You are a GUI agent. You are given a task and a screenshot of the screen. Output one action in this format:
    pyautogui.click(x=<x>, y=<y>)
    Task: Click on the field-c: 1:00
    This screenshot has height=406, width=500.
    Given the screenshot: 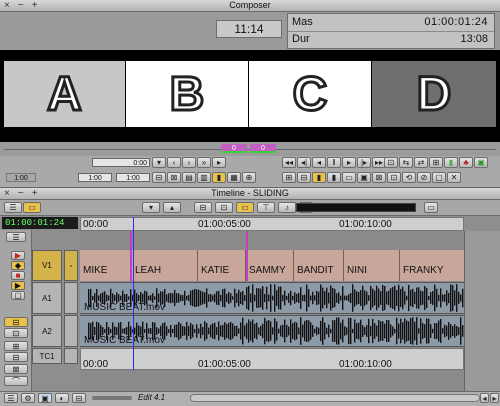 What is the action you would take?
    pyautogui.click(x=21, y=177)
    